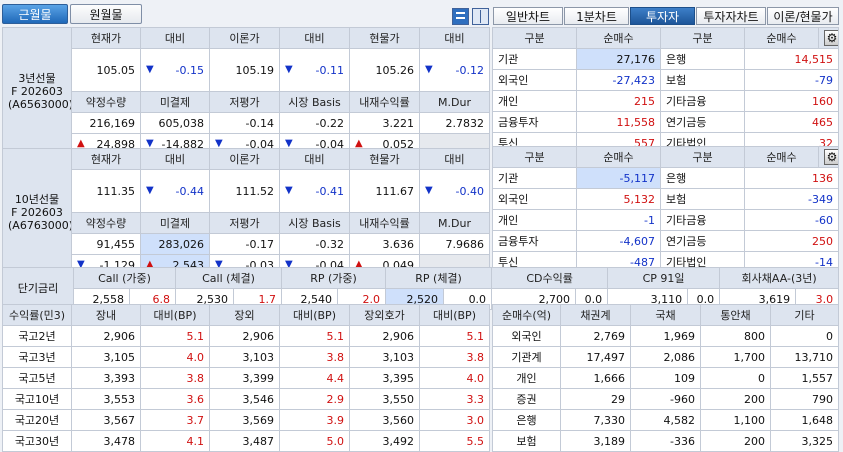 This screenshot has width=843, height=452. What do you see at coordinates (804, 315) in the screenshot?
I see `col-header: 기타` at bounding box center [804, 315].